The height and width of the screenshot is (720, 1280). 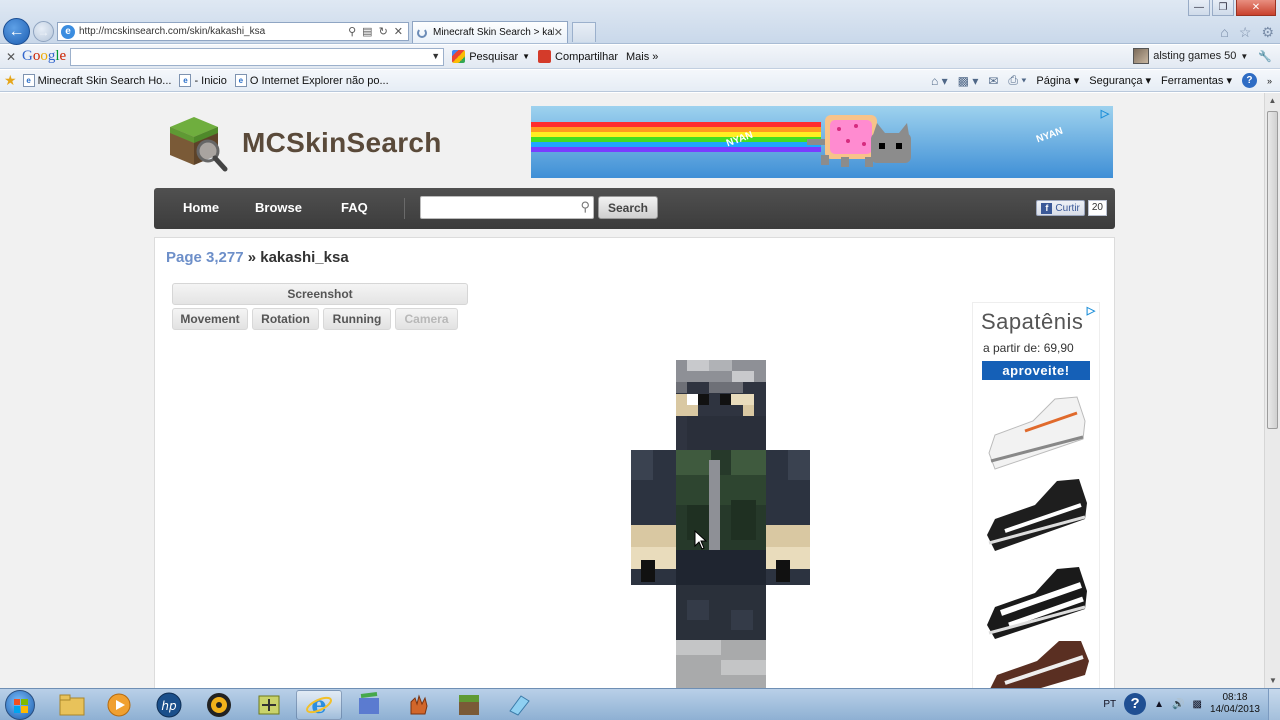 I want to click on tray-expand-icon: ▲, so click(x=1159, y=704).